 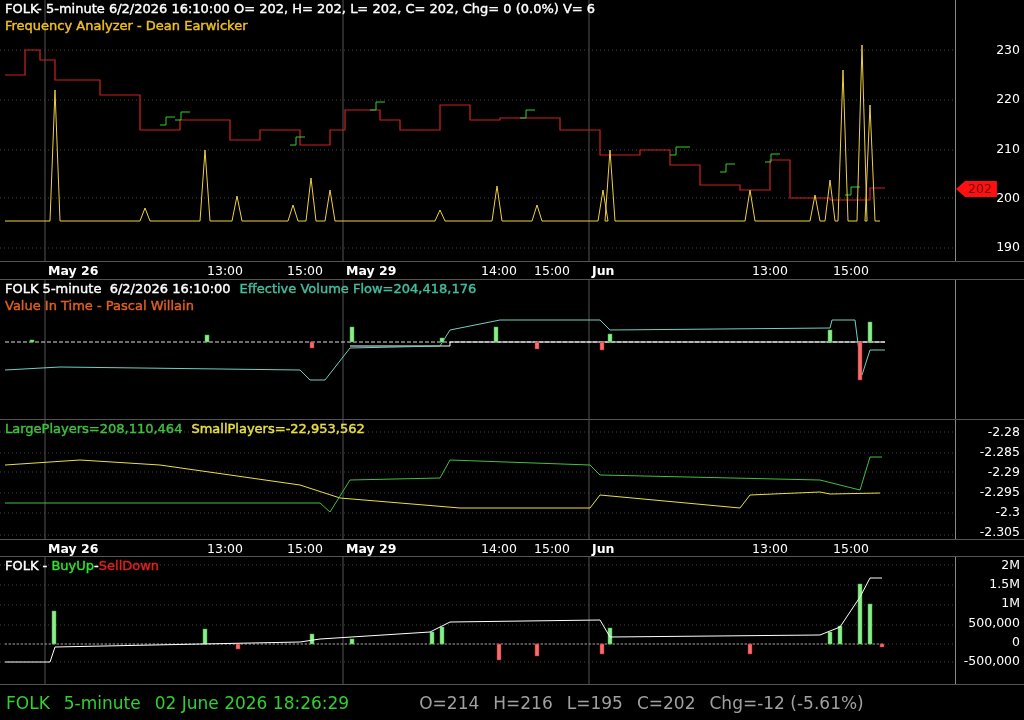 What do you see at coordinates (594, 702) in the screenshot?
I see `status-text: L=195` at bounding box center [594, 702].